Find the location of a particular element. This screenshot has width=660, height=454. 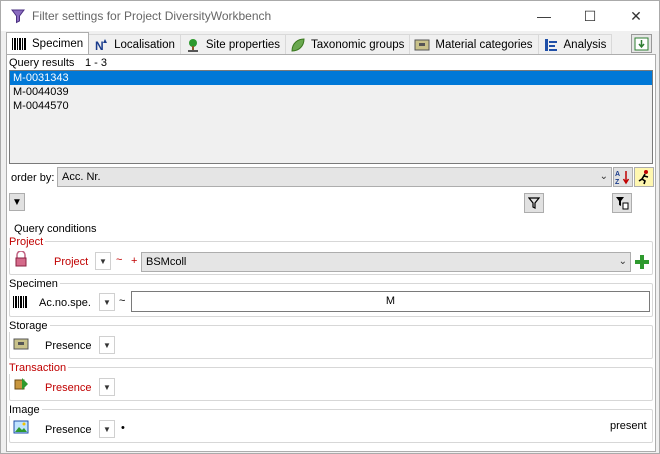

run-query-button is located at coordinates (644, 177).